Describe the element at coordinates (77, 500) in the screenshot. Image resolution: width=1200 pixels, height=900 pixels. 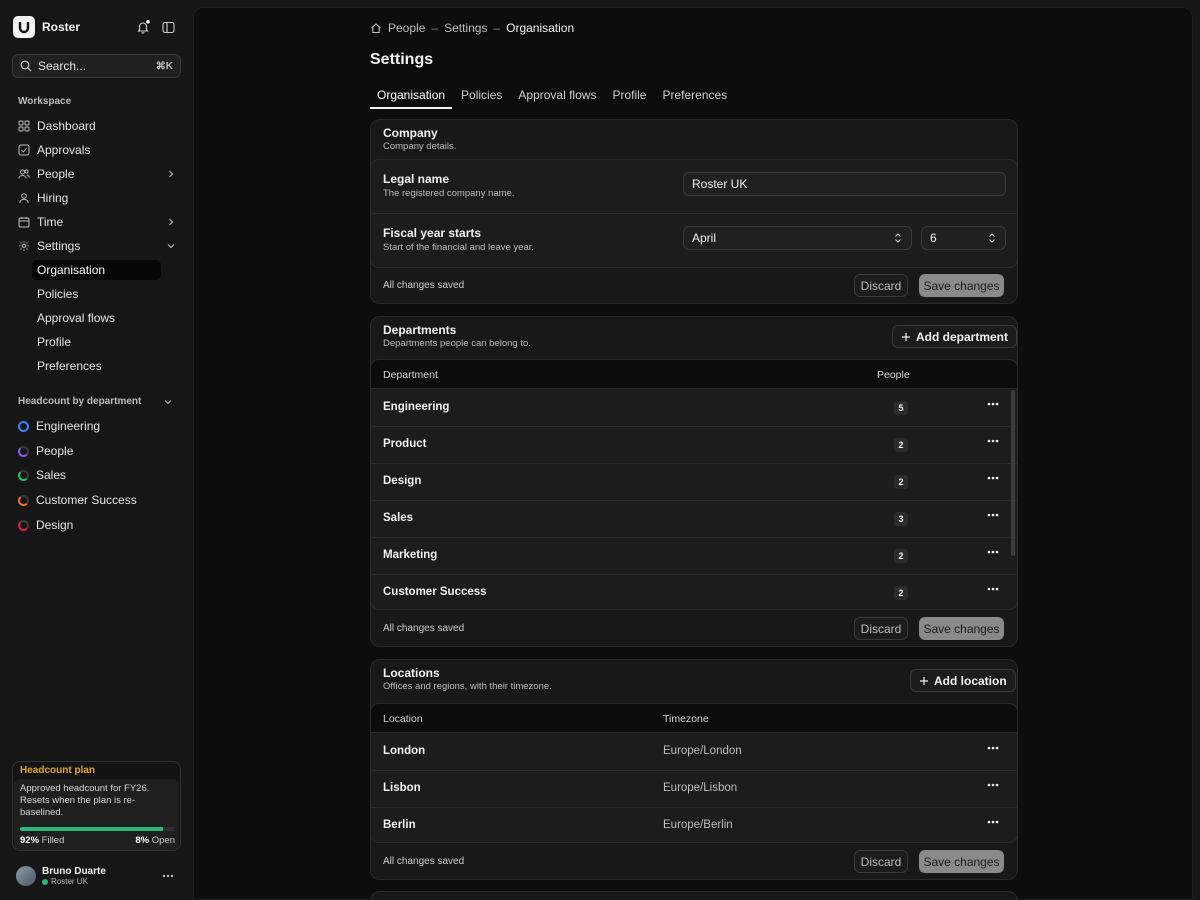
I see `headcount-item-customer-success: Customer Success` at that location.